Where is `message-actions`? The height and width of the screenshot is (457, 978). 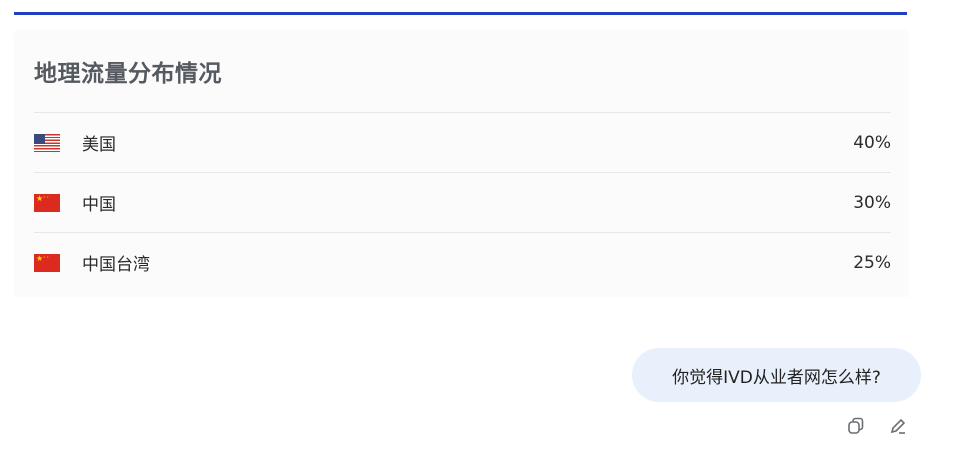
message-actions is located at coordinates (877, 426).